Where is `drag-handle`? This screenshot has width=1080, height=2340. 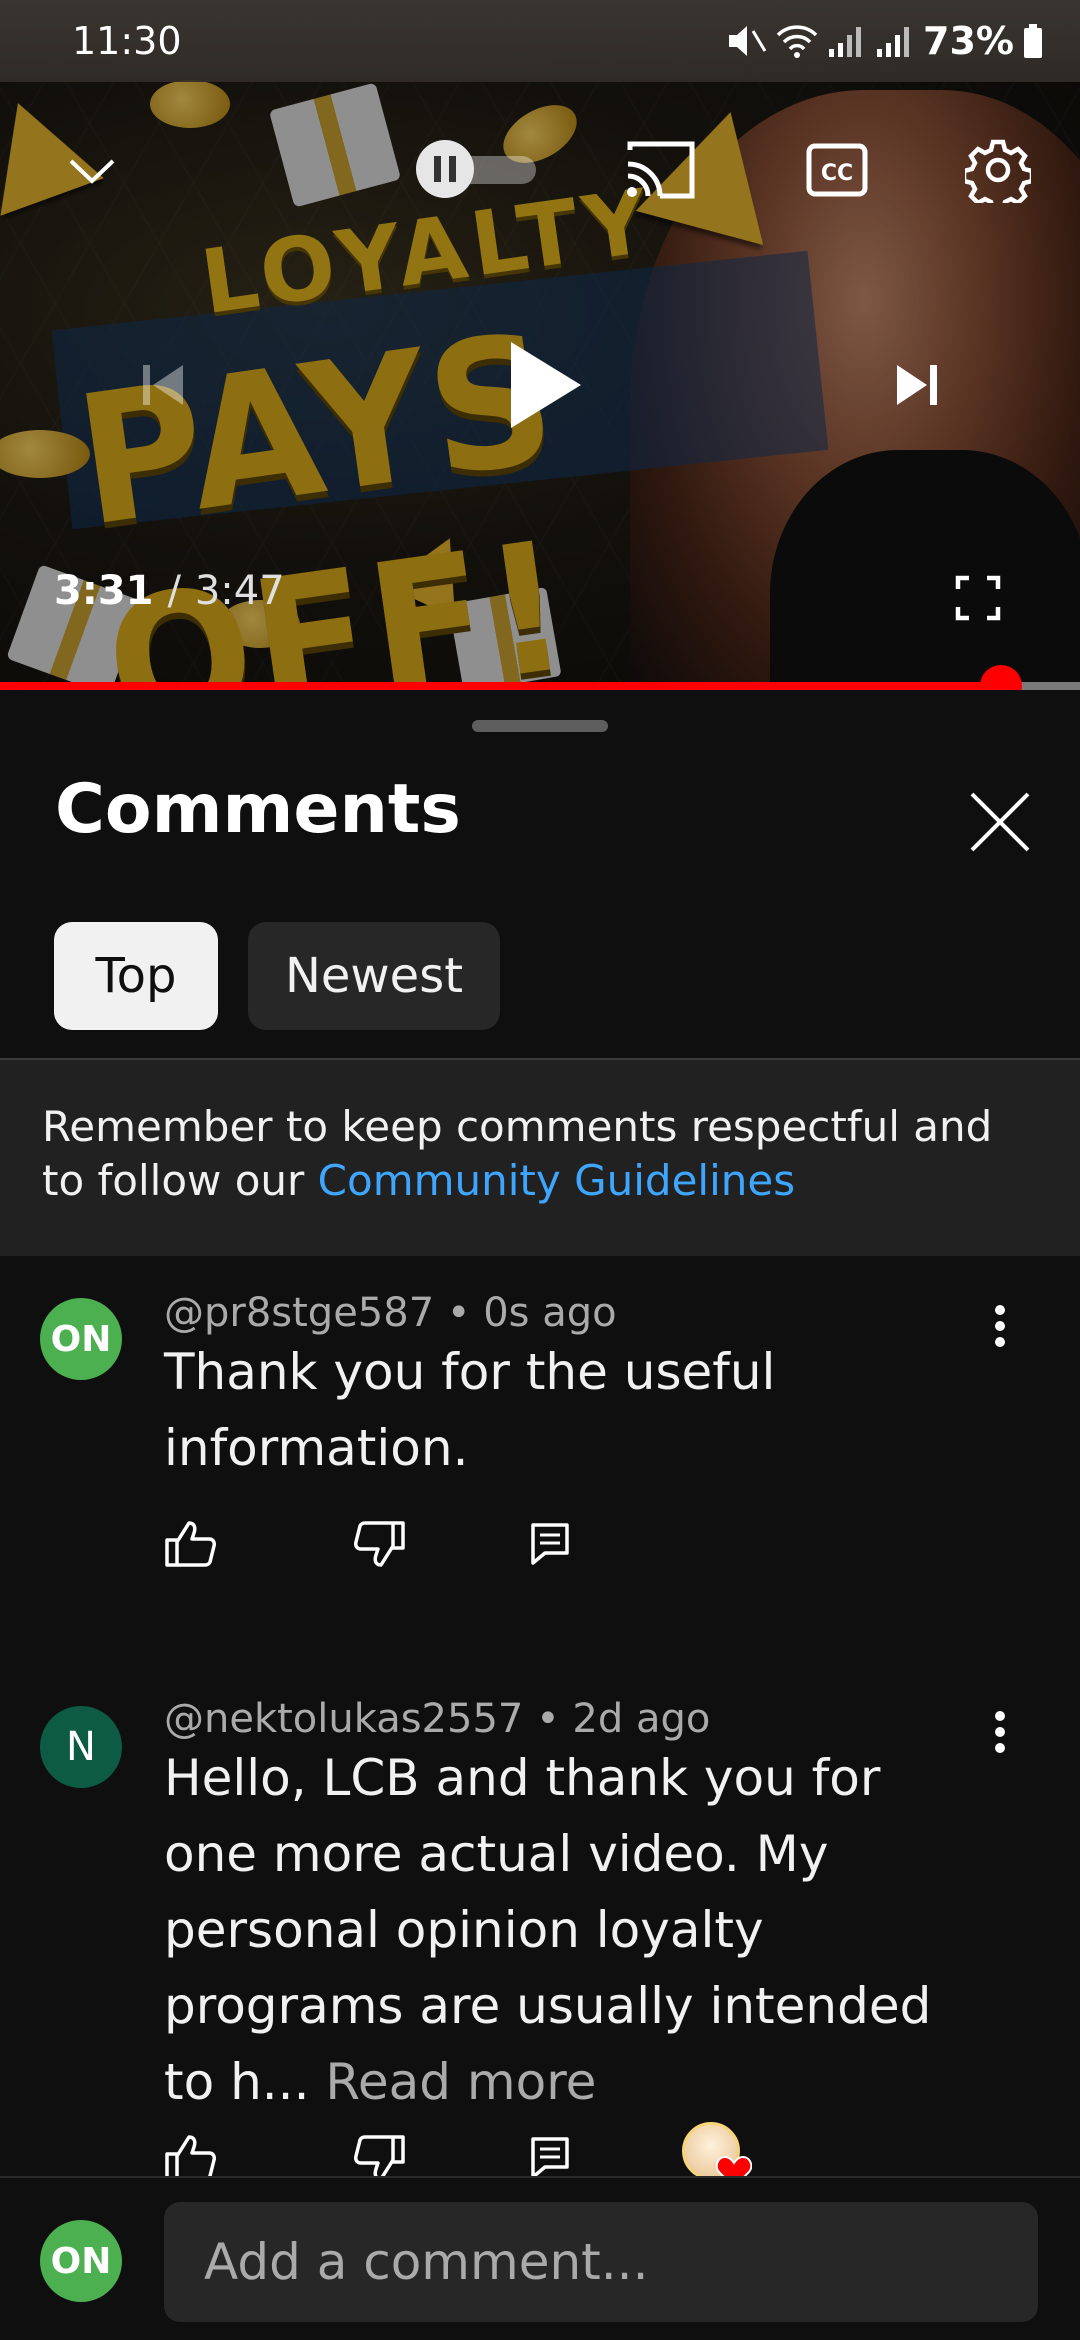 drag-handle is located at coordinates (540, 726).